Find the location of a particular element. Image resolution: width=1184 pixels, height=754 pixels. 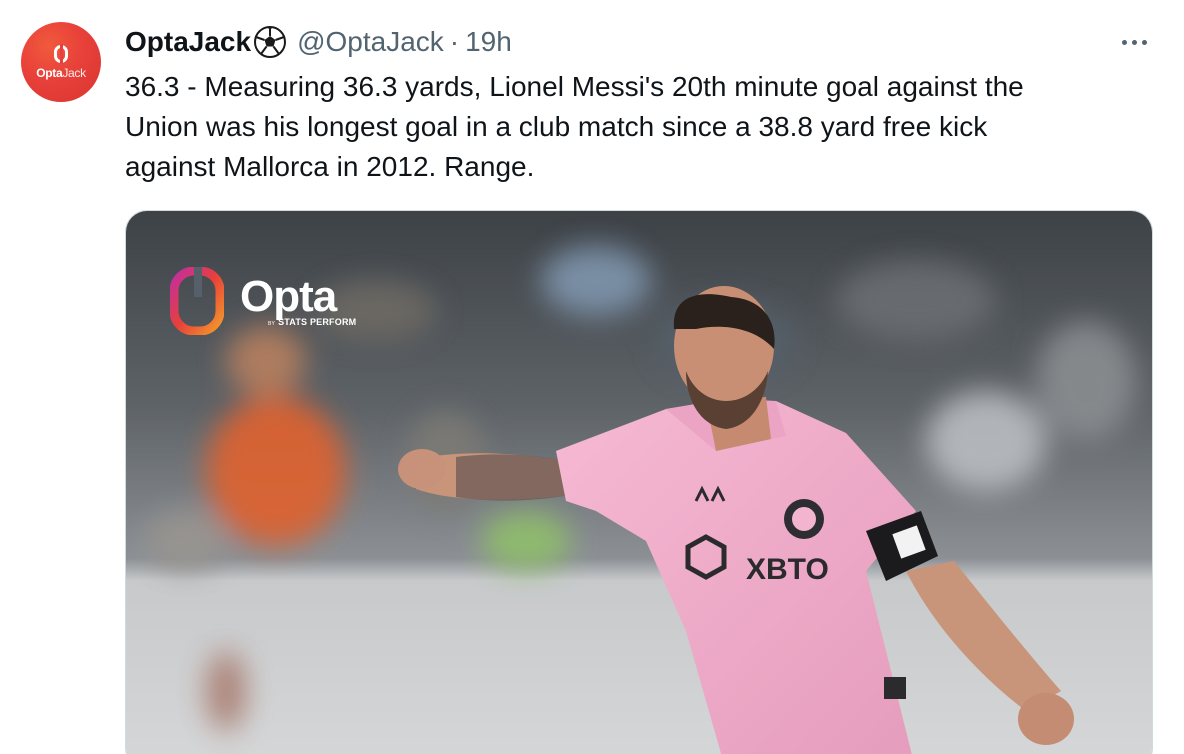

opta-wordmark: Opta is located at coordinates (288, 296).